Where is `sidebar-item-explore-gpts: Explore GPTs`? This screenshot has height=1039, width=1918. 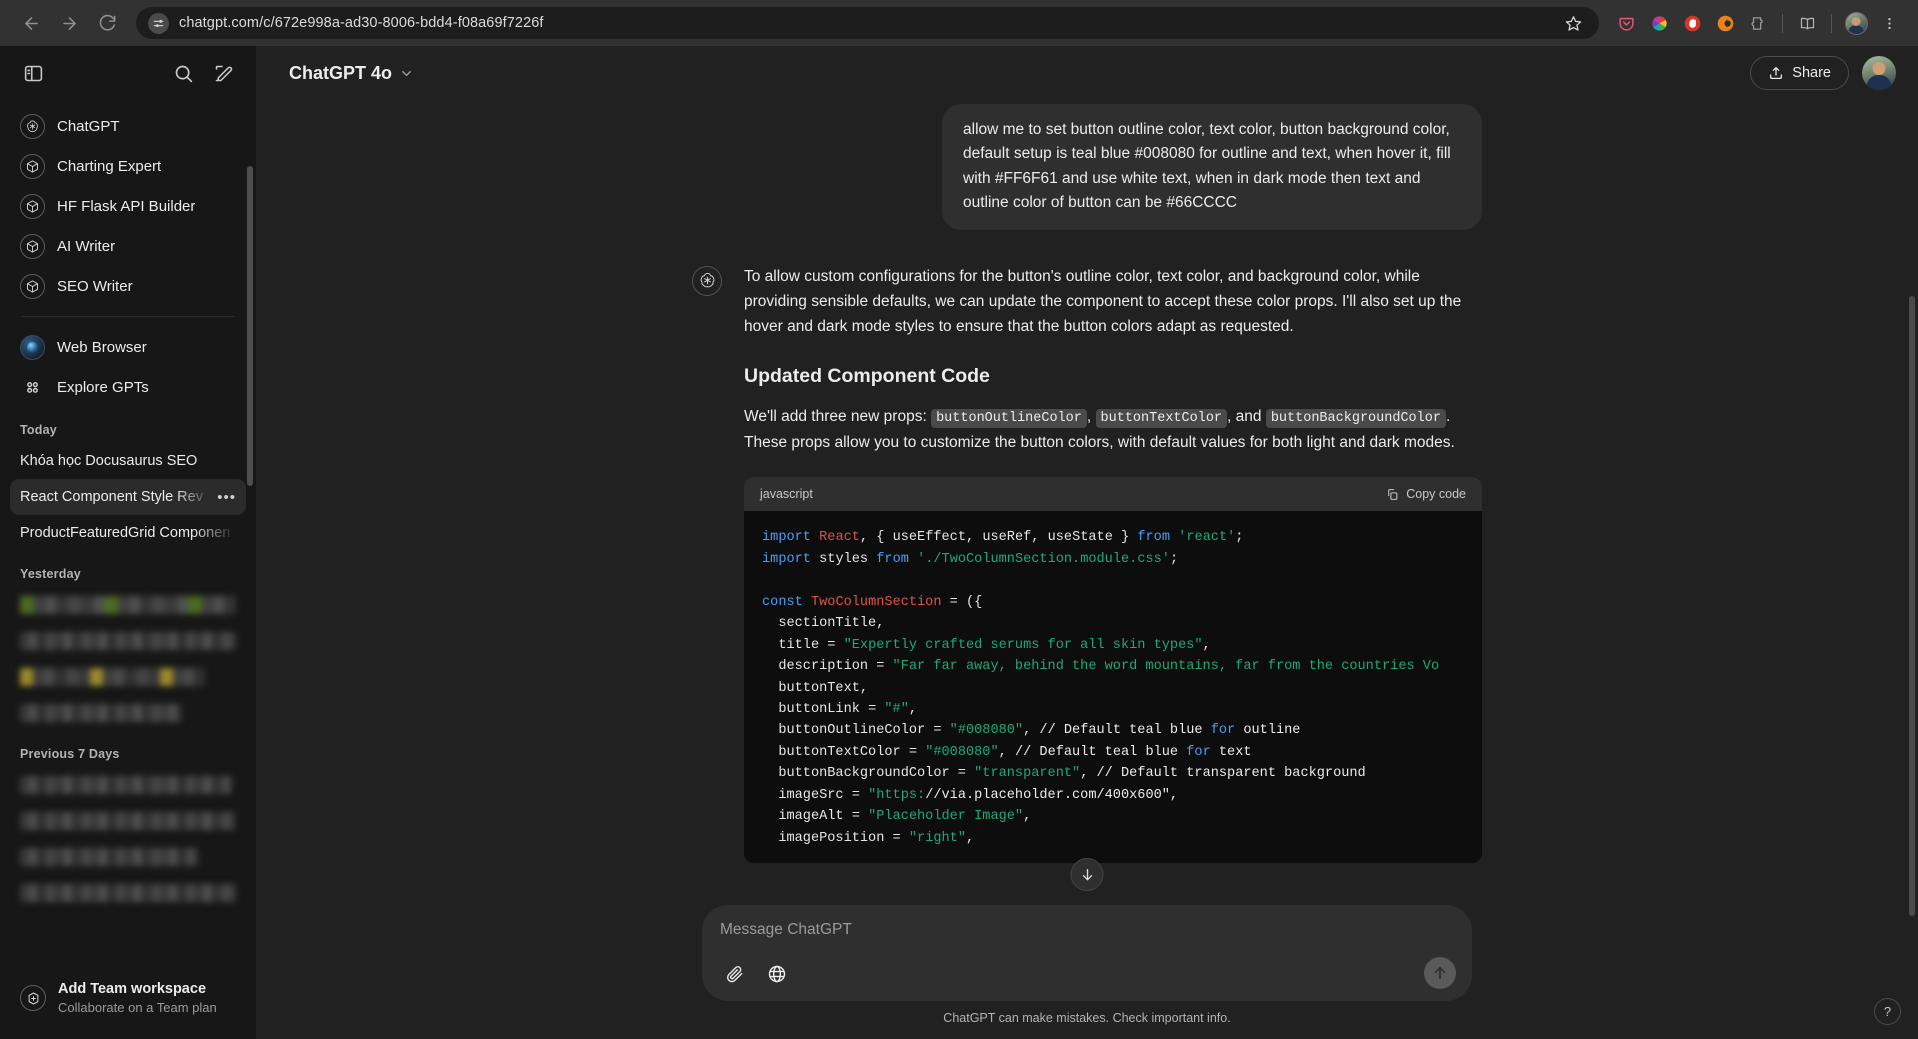 sidebar-item-explore-gpts: Explore GPTs is located at coordinates (128, 387).